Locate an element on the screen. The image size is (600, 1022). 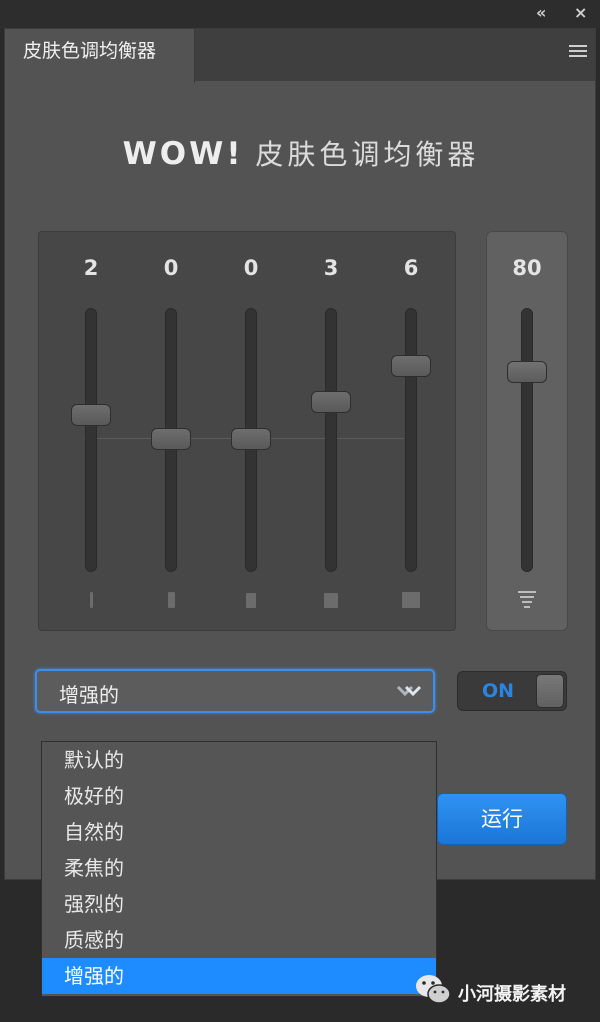
title-text: 皮肤色调均衡器 is located at coordinates (367, 154).